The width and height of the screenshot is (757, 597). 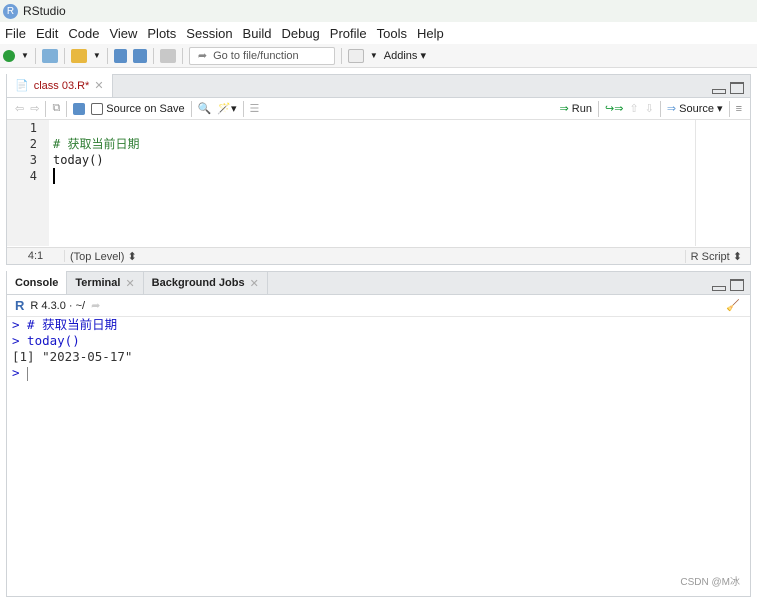 What do you see at coordinates (738, 305) in the screenshot?
I see `clear-console-icon: 🧹` at bounding box center [738, 305].